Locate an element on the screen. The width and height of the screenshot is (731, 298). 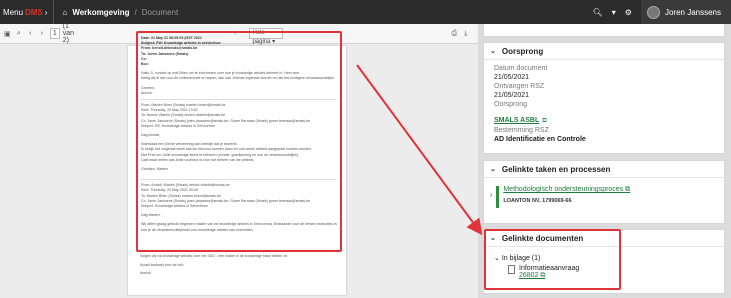
email-line is located at coordinates (239, 174).